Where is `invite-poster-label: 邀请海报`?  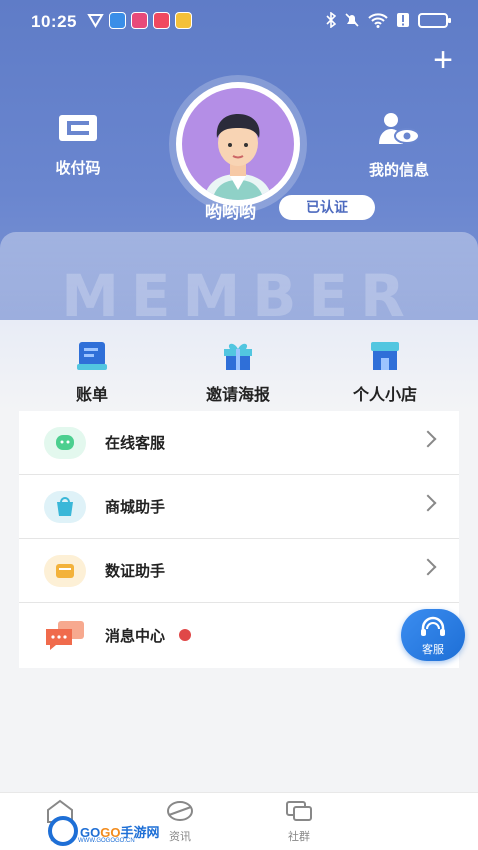
invite-poster-label: 邀请海报 is located at coordinates (237, 395).